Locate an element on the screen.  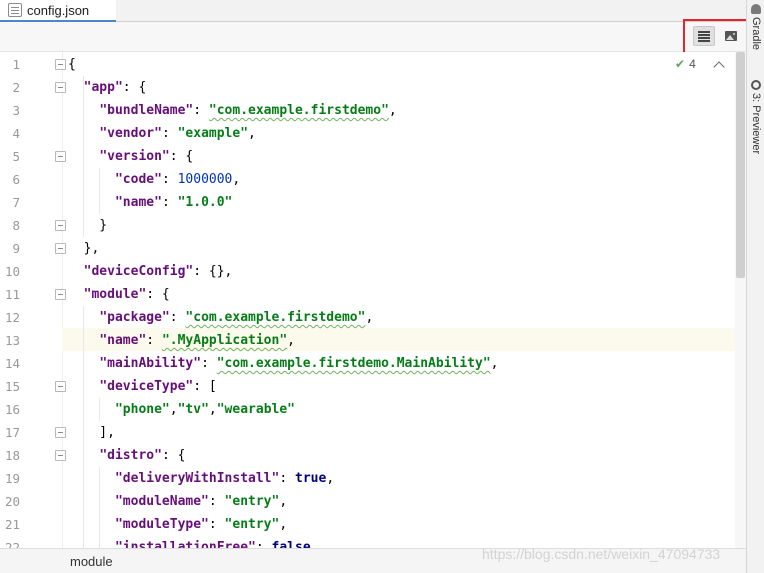
code-token: { is located at coordinates (72, 64).